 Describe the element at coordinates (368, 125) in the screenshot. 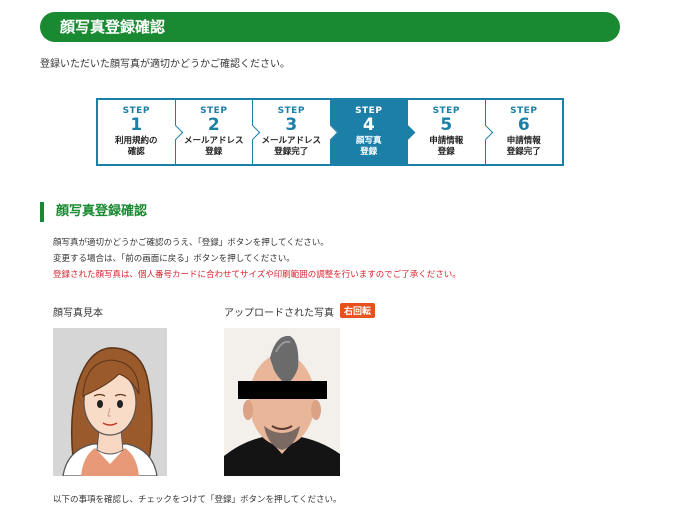

I see `step-number: 4` at that location.